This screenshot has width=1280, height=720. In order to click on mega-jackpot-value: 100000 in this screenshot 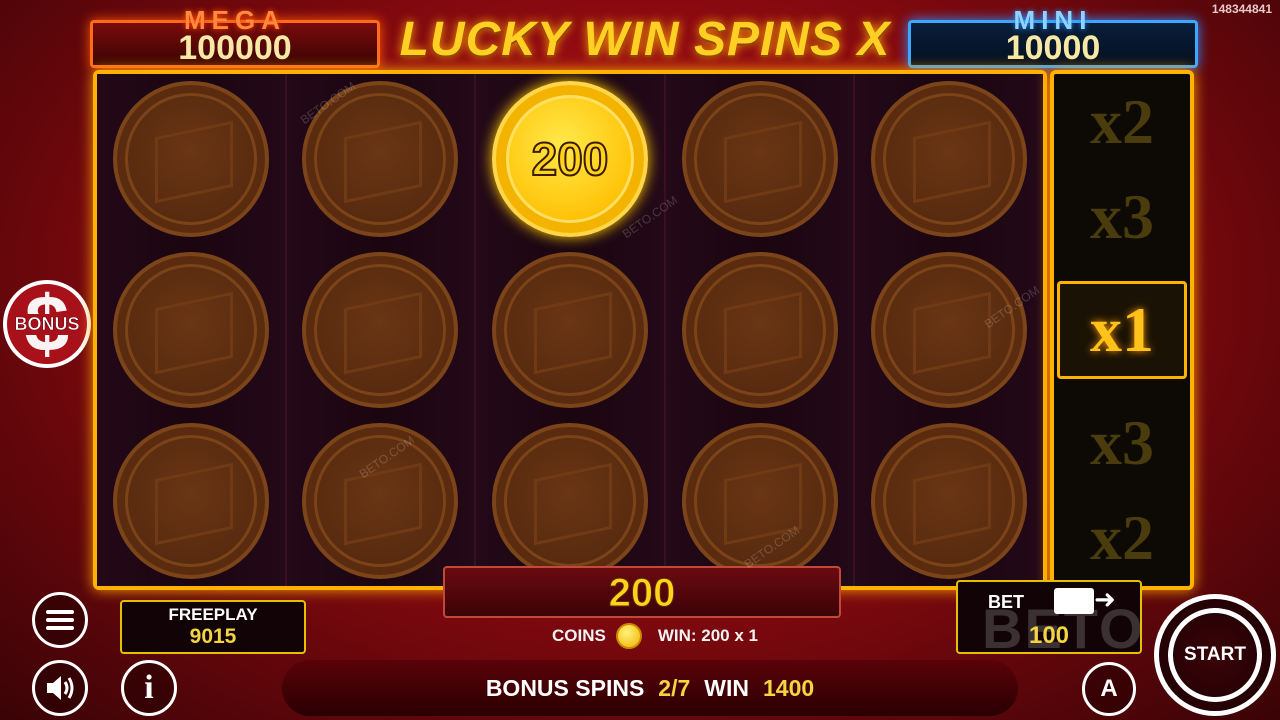, I will do `click(235, 48)`.